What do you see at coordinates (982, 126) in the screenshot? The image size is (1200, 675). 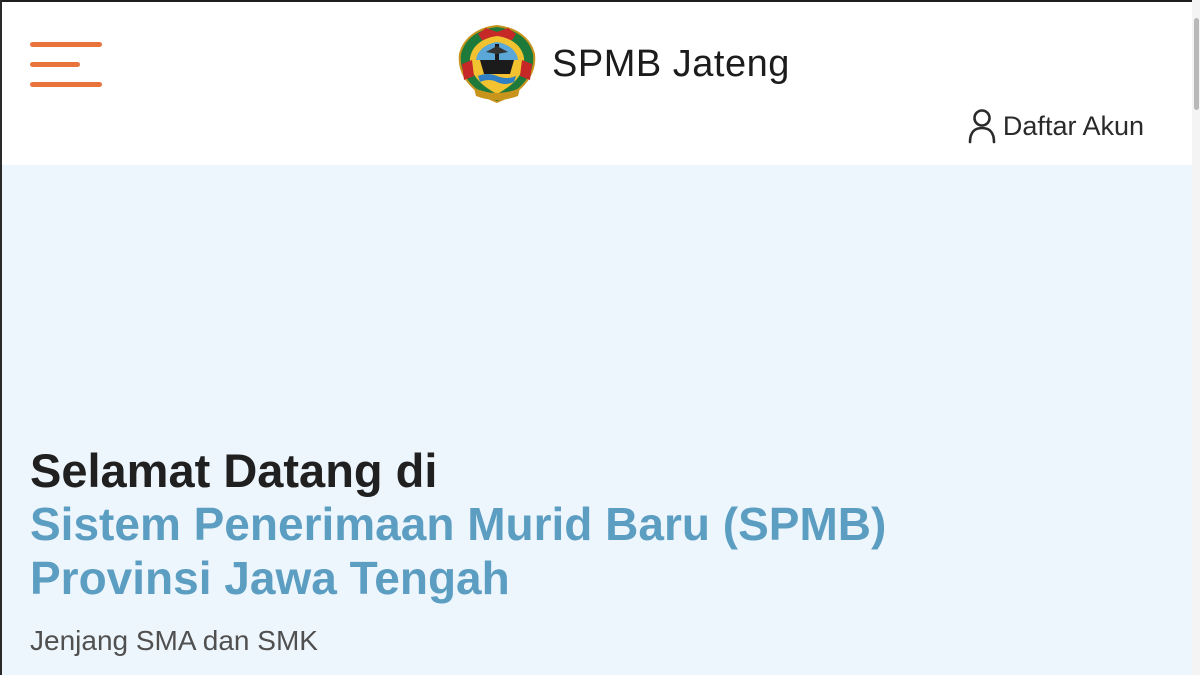 I see `user-icon` at bounding box center [982, 126].